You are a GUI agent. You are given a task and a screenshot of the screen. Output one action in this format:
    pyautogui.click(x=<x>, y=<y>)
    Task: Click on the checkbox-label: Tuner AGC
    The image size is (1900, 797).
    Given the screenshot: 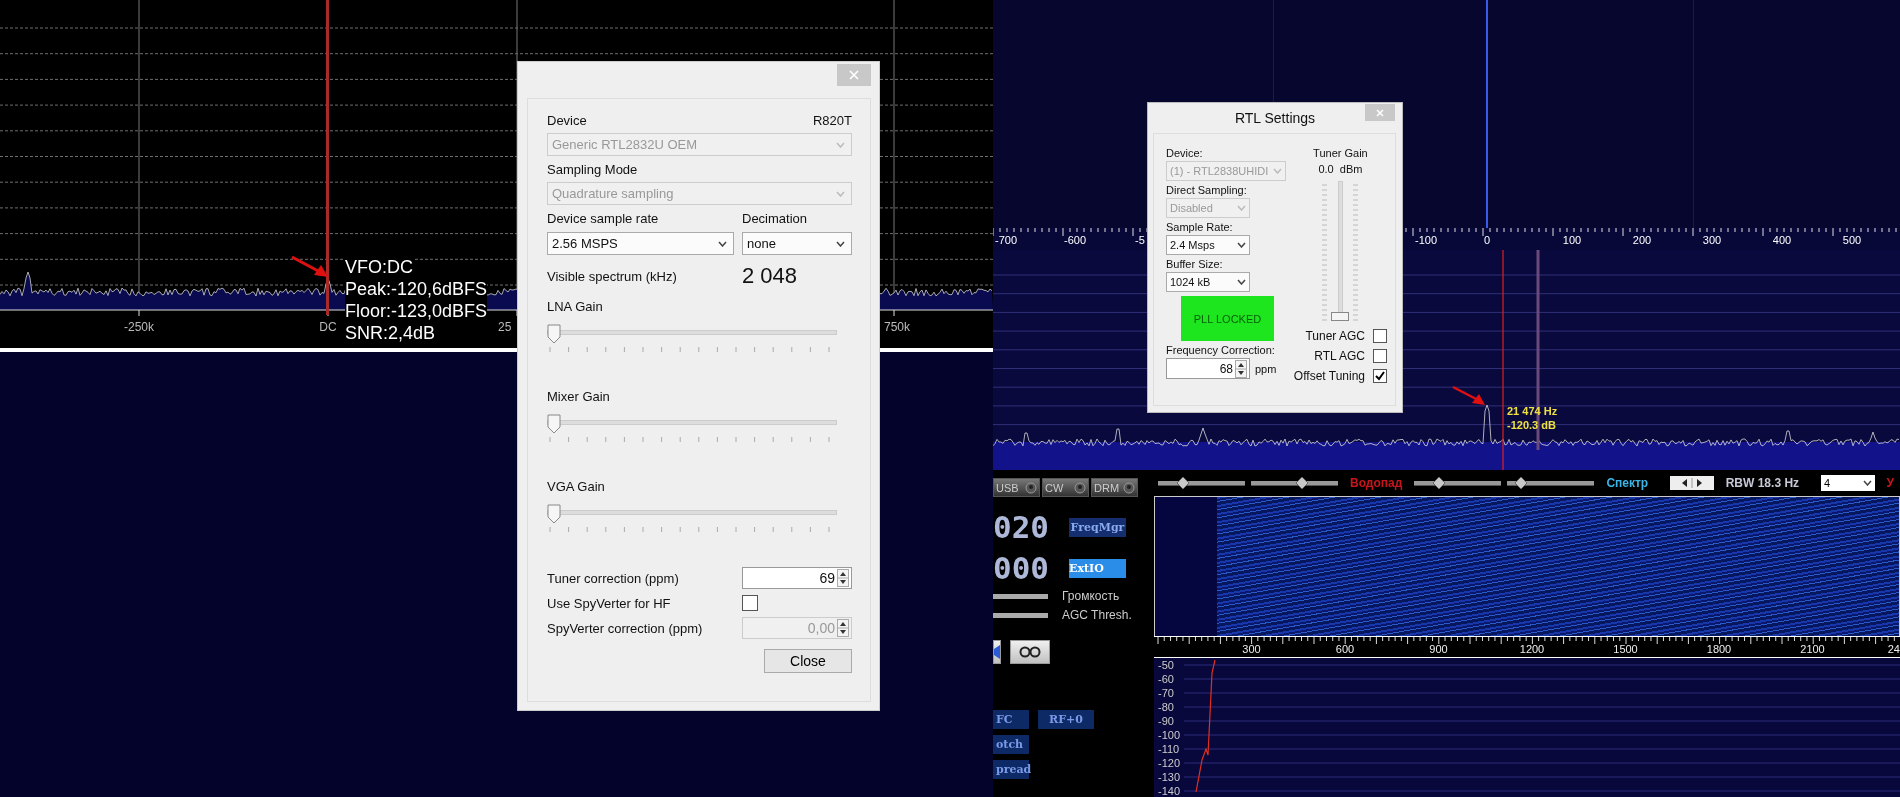 What is the action you would take?
    pyautogui.click(x=1335, y=336)
    